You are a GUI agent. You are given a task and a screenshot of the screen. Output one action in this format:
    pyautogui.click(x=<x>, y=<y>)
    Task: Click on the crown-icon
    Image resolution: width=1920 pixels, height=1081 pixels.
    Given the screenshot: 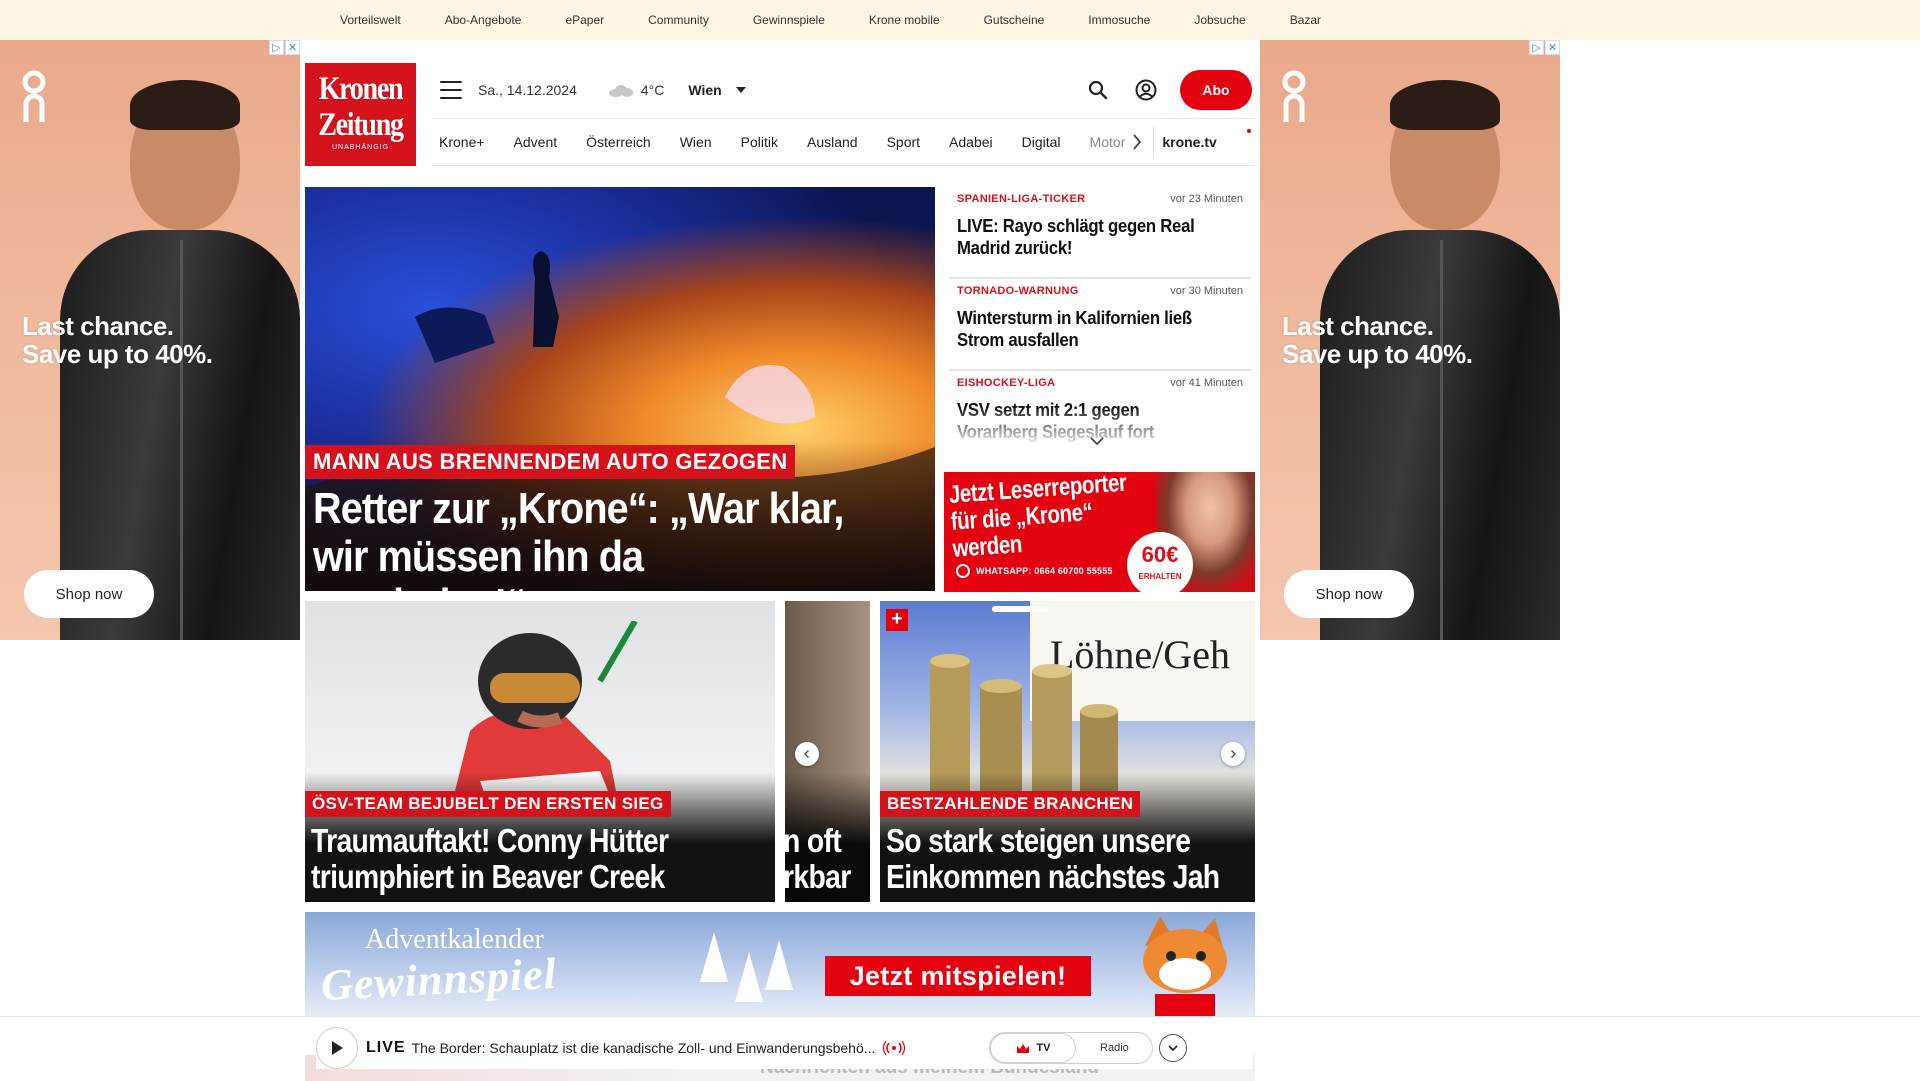 What is the action you would take?
    pyautogui.click(x=1023, y=1048)
    